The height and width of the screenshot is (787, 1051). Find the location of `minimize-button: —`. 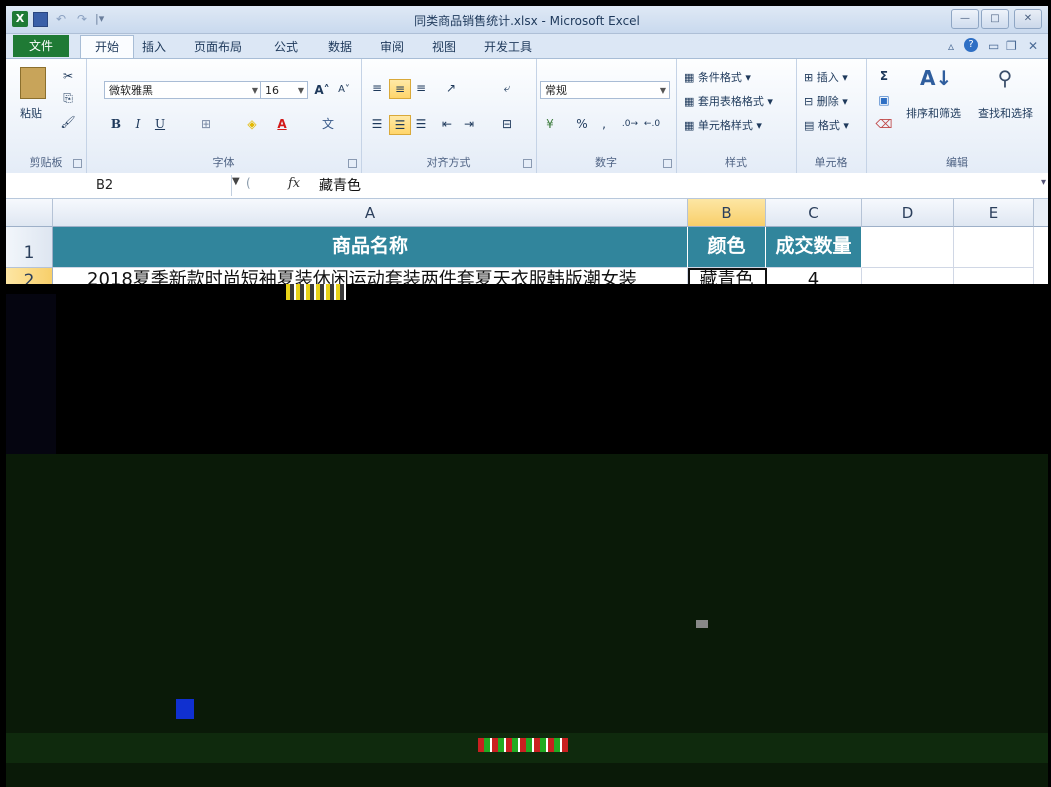

minimize-button: — is located at coordinates (965, 19).